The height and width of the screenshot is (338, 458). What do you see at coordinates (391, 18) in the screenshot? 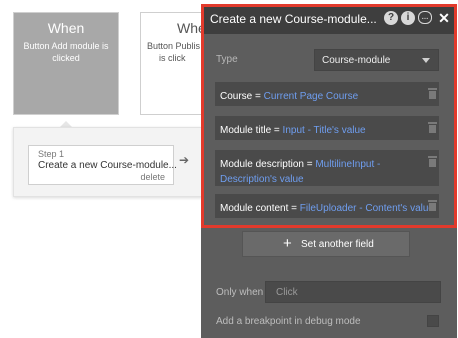
I see `help-icon: ?` at bounding box center [391, 18].